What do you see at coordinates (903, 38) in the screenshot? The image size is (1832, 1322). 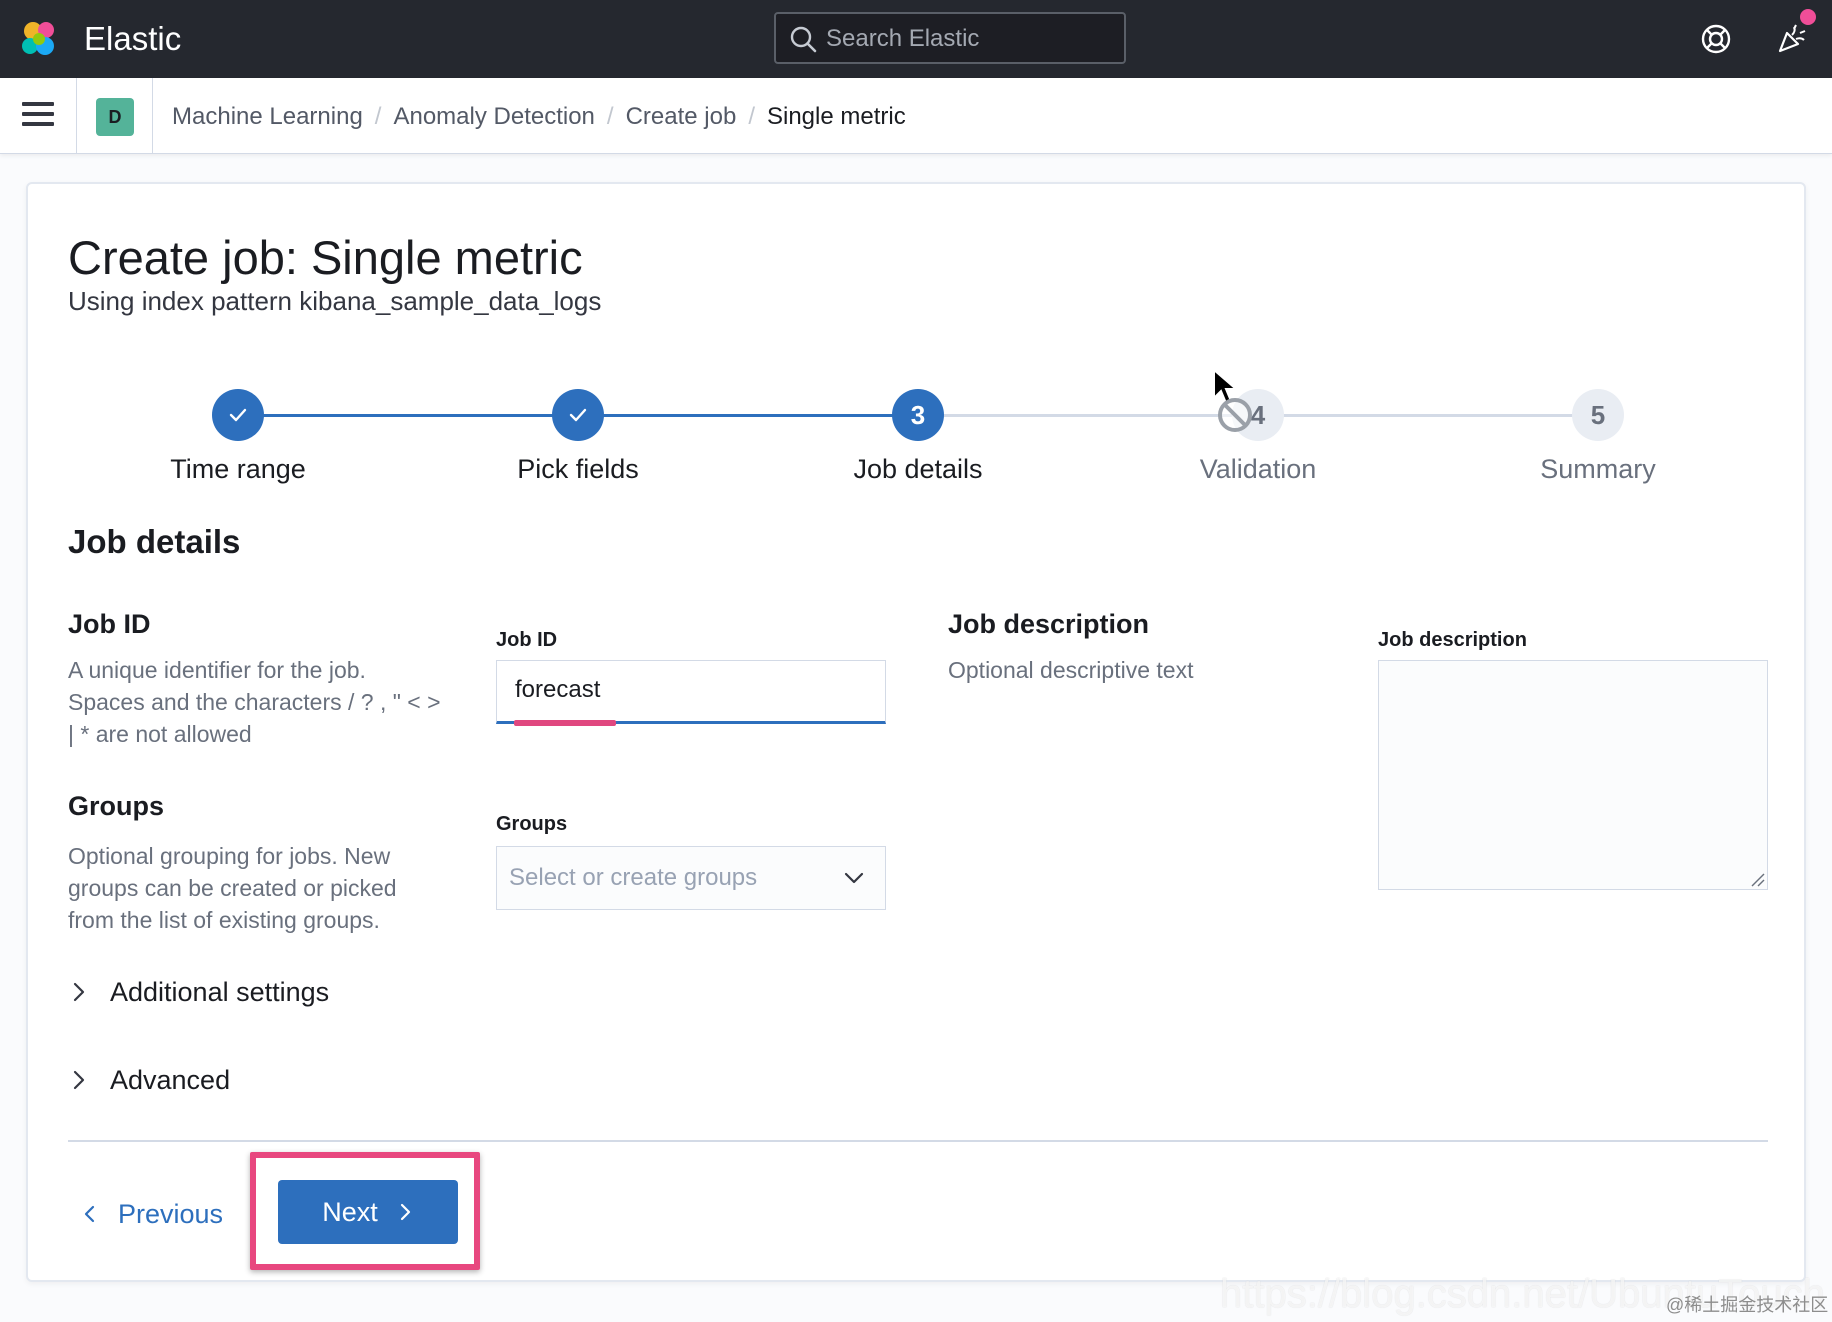 I see `search-placeholder: Search Elastic` at bounding box center [903, 38].